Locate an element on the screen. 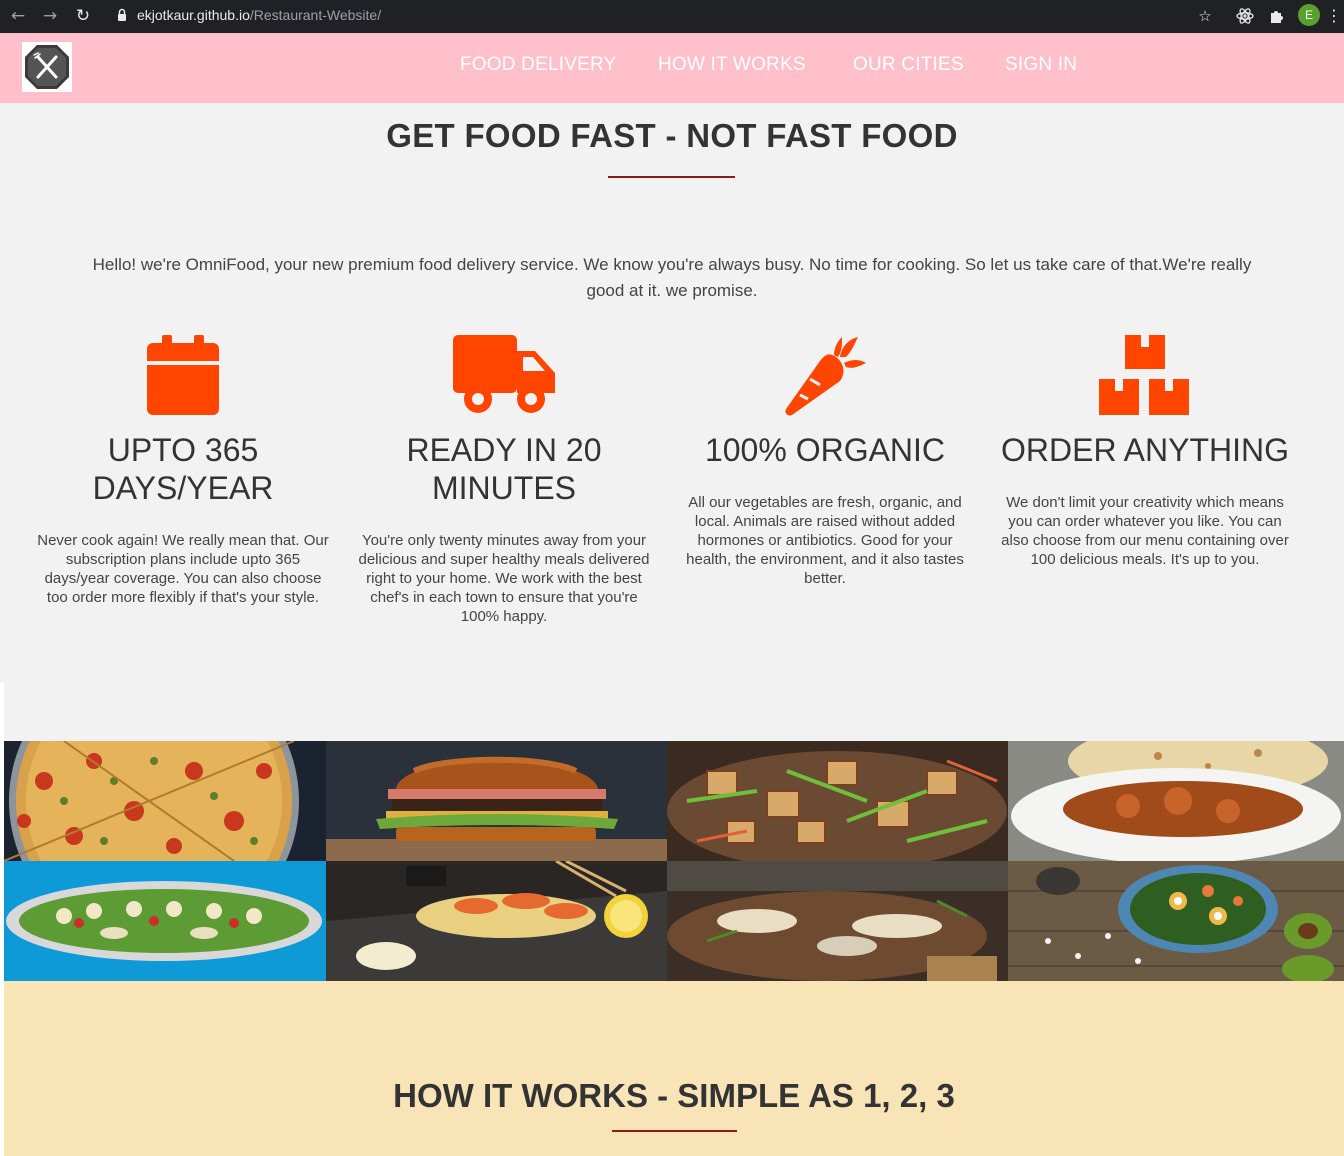  url-path: /Restaurant-Website/ is located at coordinates (315, 15).